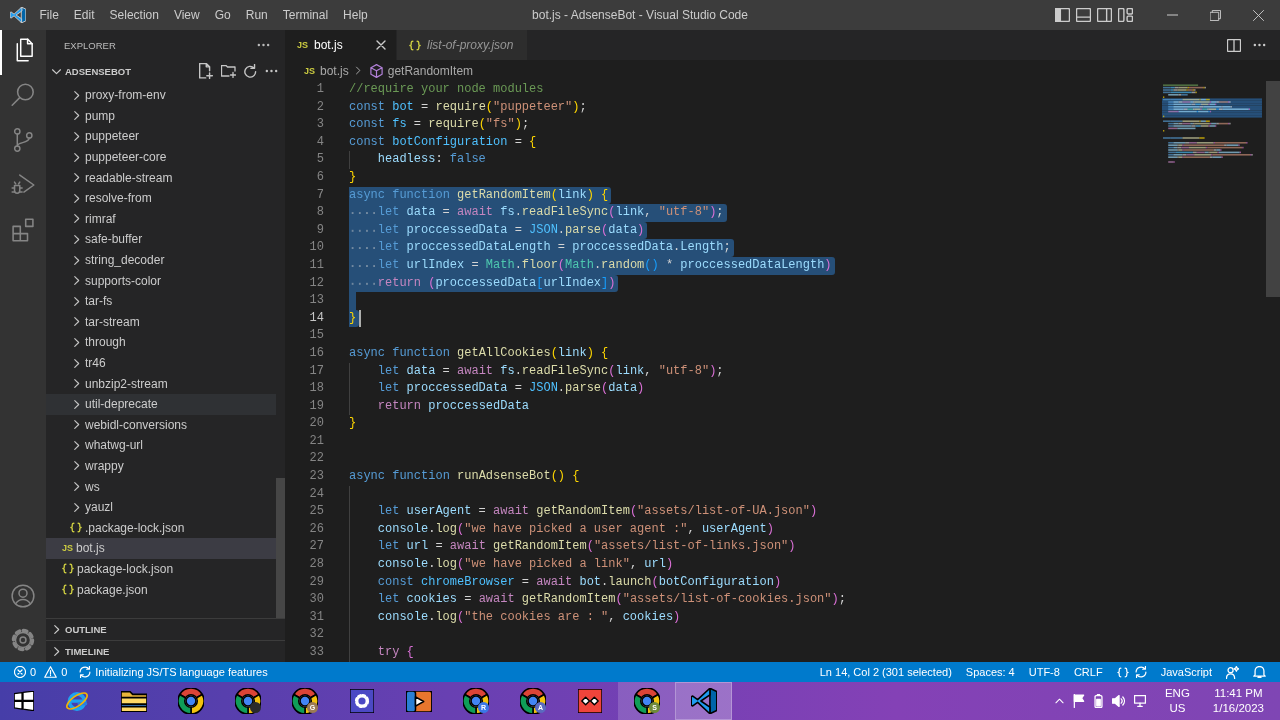 The width and height of the screenshot is (1280, 720). What do you see at coordinates (161, 466) in the screenshot?
I see `tree-item: wrappy` at bounding box center [161, 466].